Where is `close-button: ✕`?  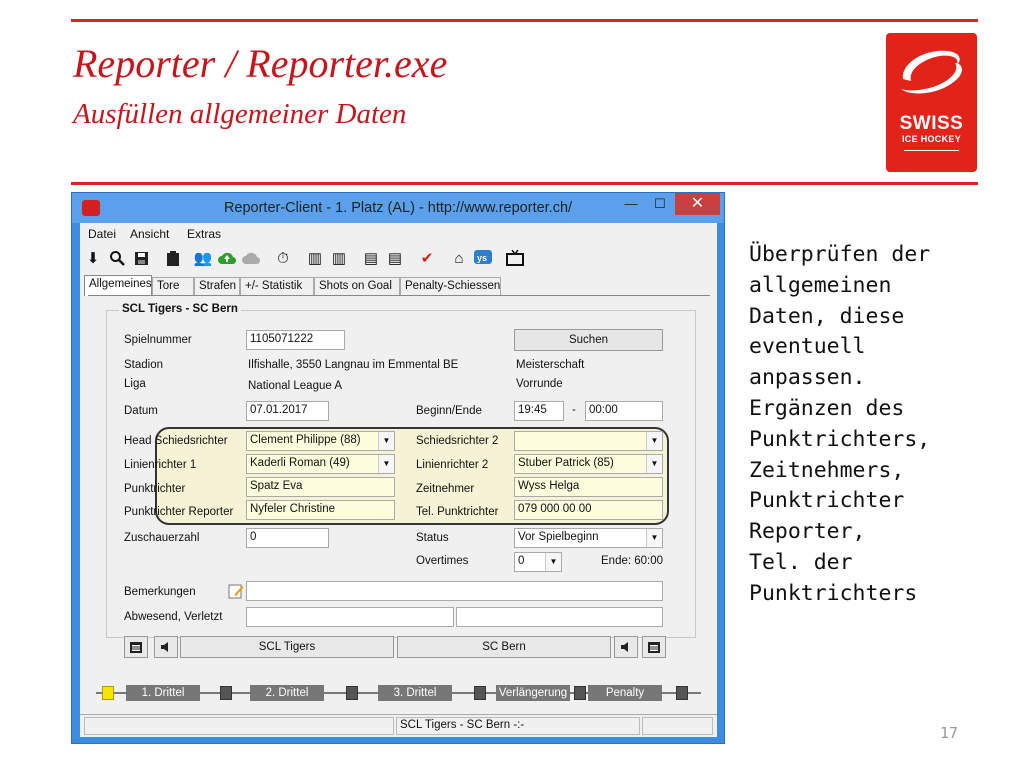 close-button: ✕ is located at coordinates (697, 204).